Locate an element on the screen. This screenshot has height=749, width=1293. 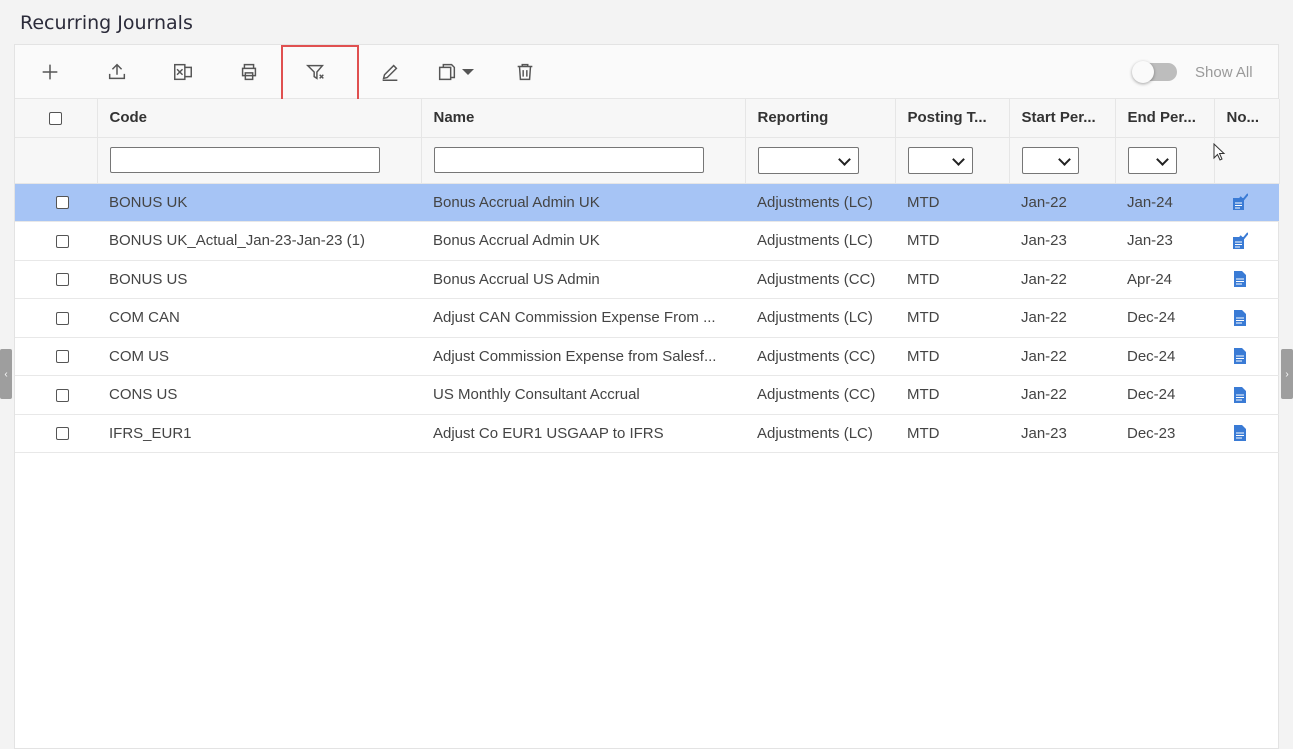
chevron-down-icon is located at coordinates (468, 72).